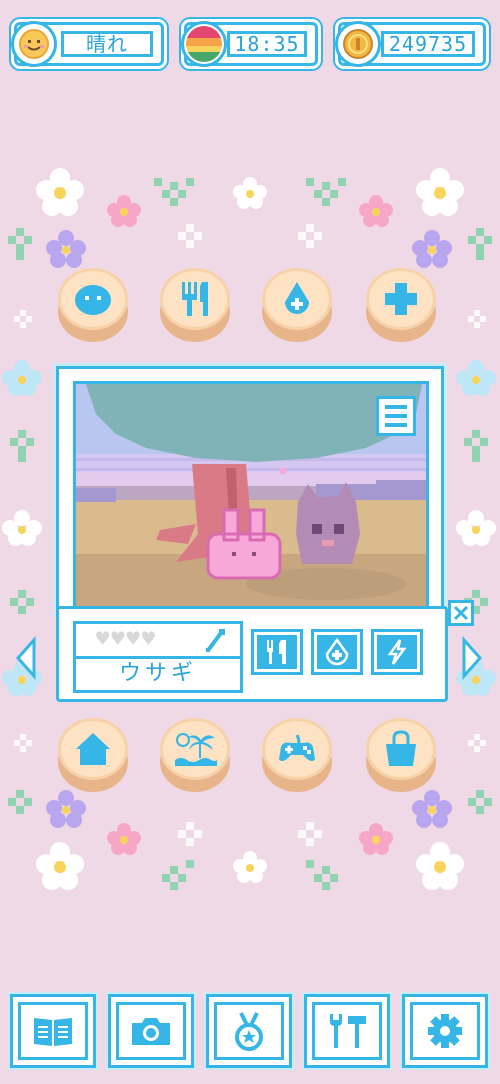 This screenshot has height=1084, width=500. I want to click on medal-icon, so click(249, 1031).